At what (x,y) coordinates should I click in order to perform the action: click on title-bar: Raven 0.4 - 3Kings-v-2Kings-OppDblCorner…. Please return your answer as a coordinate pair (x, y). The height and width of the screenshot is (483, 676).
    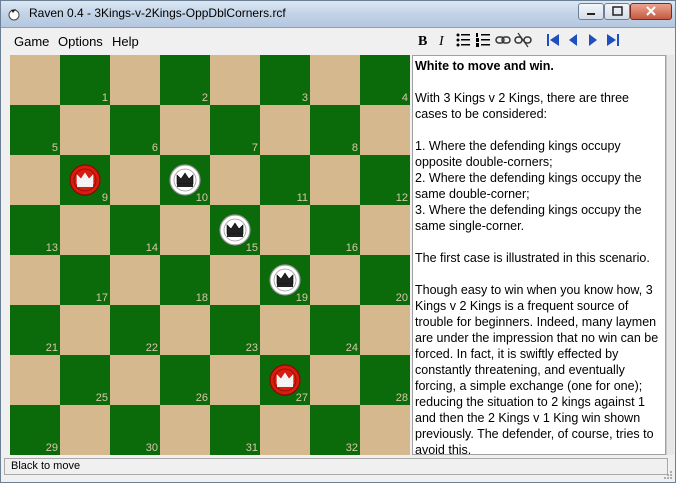
    Looking at the image, I should click on (338, 14).